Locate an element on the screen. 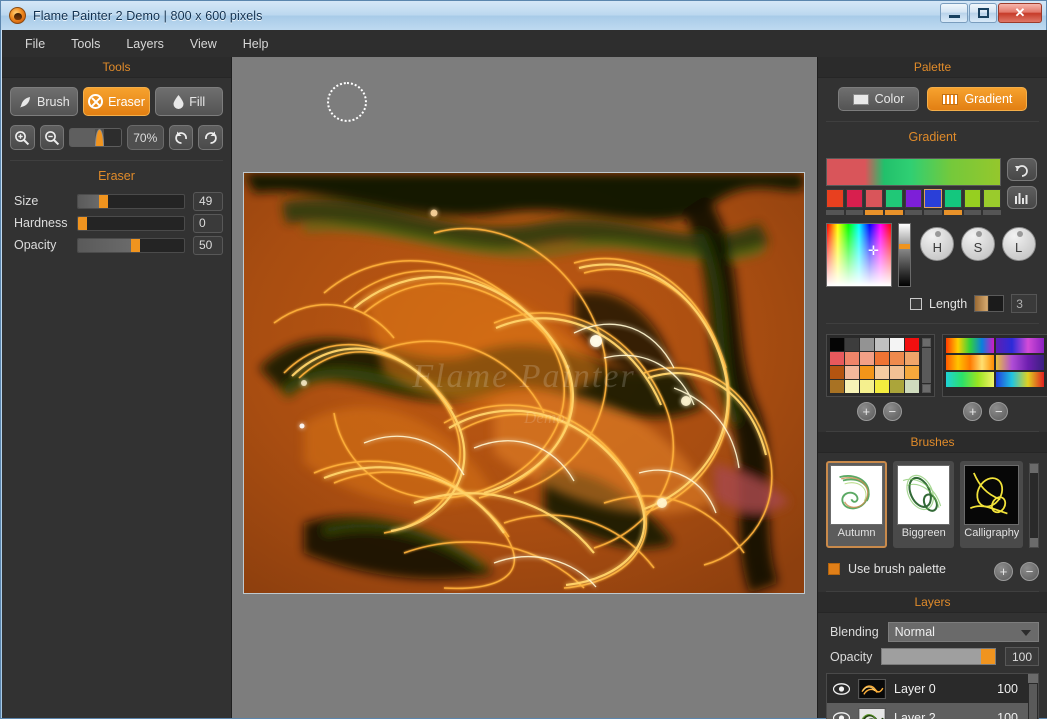  saturation-knob: S is located at coordinates (977, 244).